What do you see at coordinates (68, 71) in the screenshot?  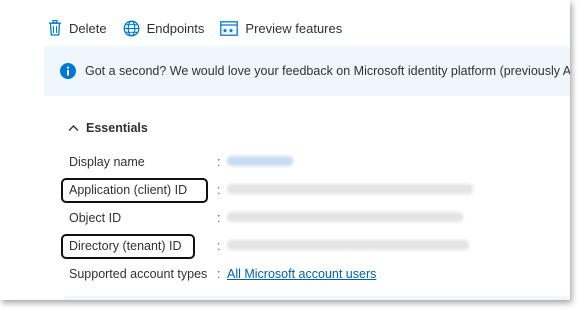 I see `info-icon` at bounding box center [68, 71].